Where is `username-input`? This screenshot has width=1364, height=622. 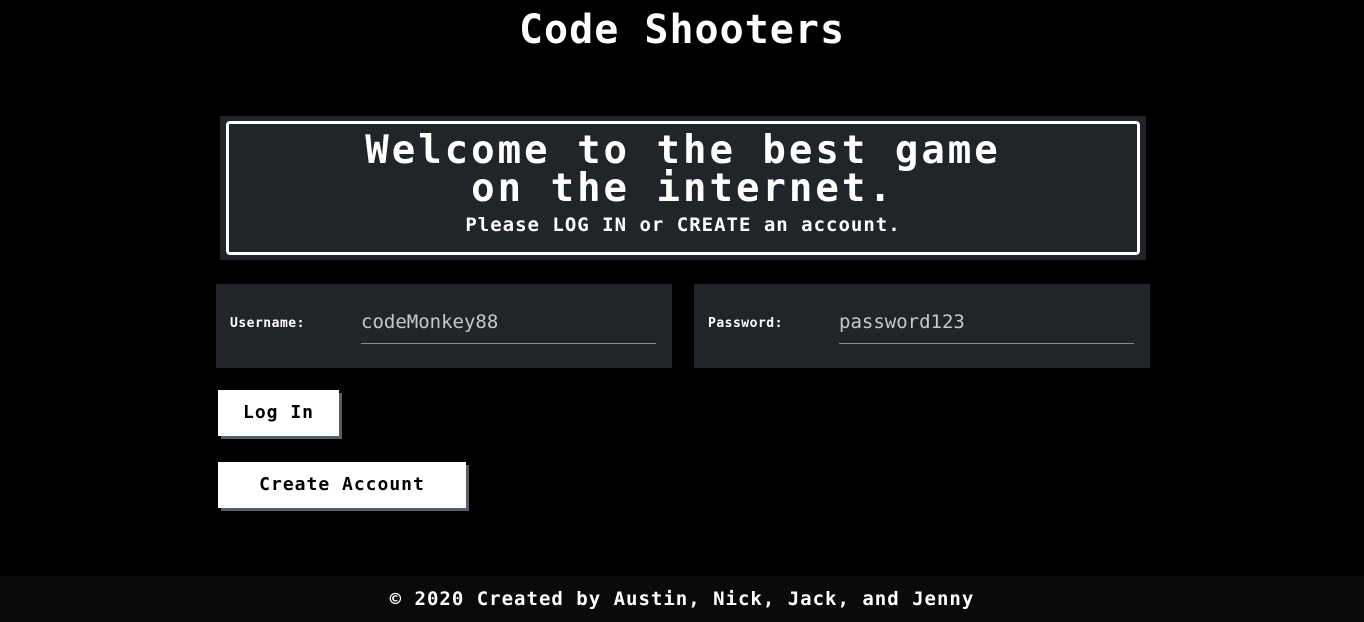 username-input is located at coordinates (508, 325).